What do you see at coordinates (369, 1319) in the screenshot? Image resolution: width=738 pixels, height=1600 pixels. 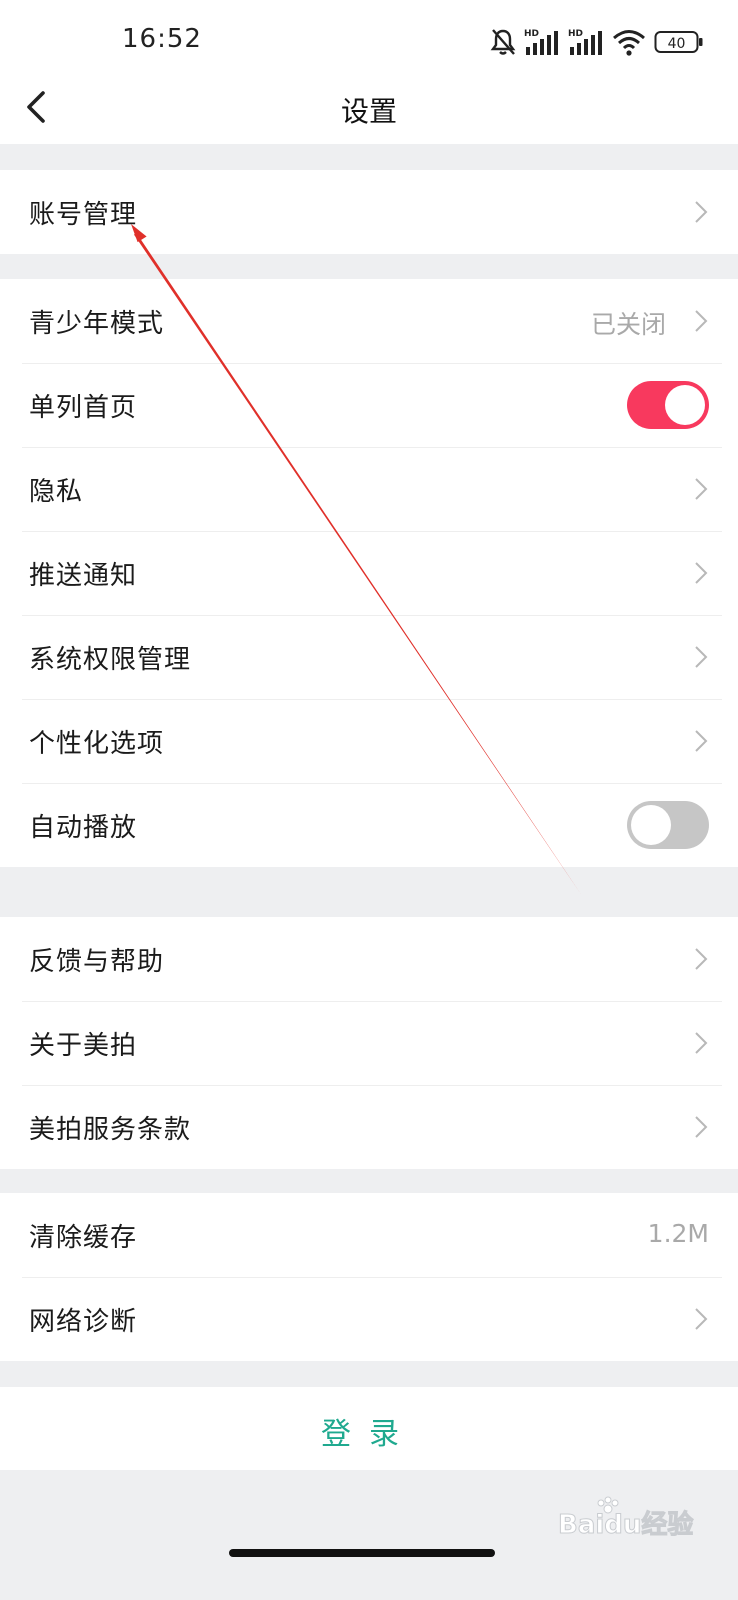 I see `setting-row-network-diagnosis: 网络诊断` at bounding box center [369, 1319].